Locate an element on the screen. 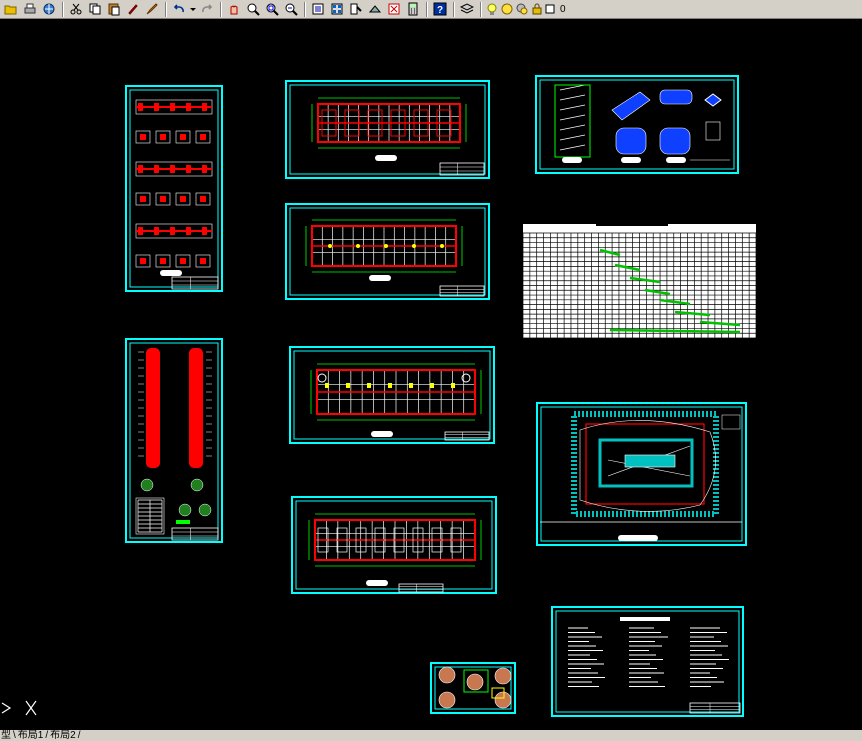 The width and height of the screenshot is (862, 741). layout-tabs: 型 \ 布局1 / 布局2 / is located at coordinates (431, 735).